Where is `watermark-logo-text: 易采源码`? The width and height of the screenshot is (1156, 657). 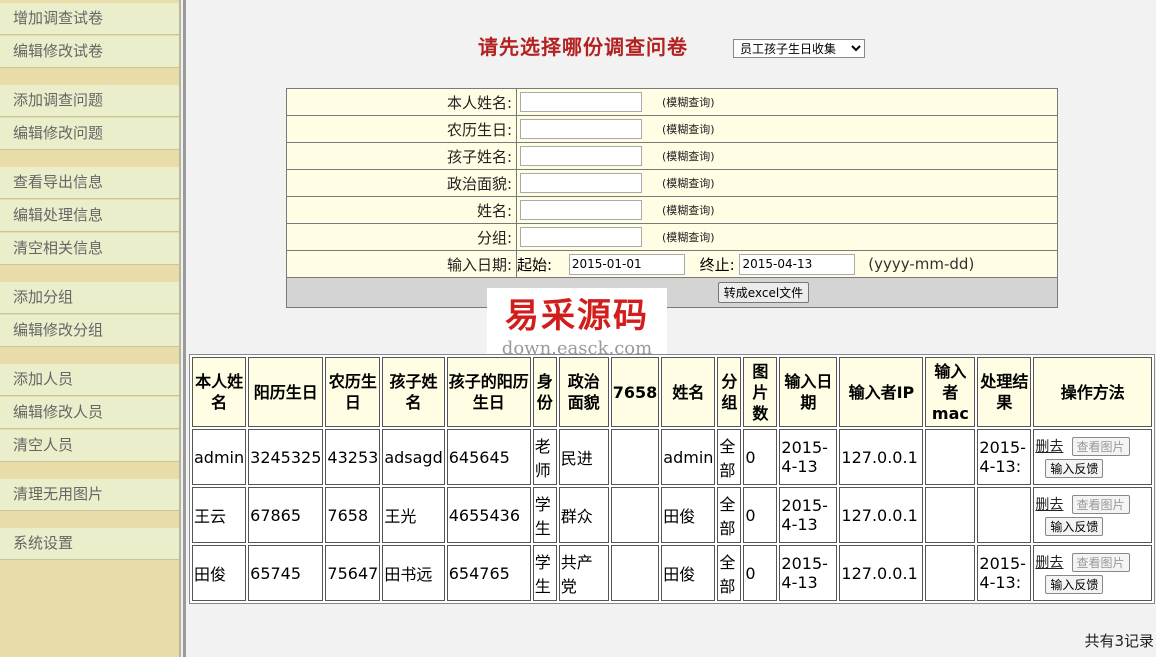
watermark-logo-text: 易采源码 is located at coordinates (577, 316).